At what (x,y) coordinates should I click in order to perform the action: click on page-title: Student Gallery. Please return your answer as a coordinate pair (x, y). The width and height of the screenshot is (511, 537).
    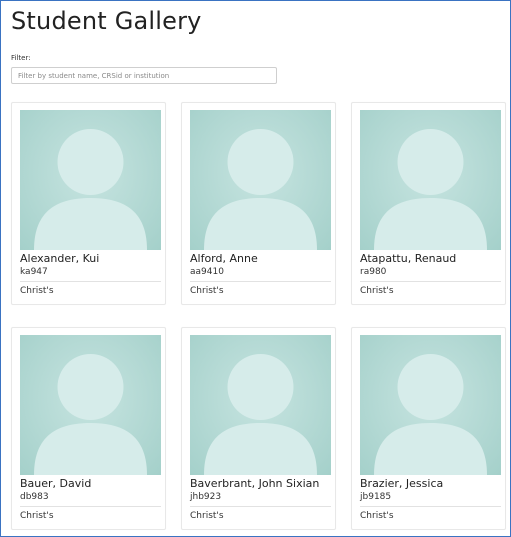
    Looking at the image, I should click on (106, 21).